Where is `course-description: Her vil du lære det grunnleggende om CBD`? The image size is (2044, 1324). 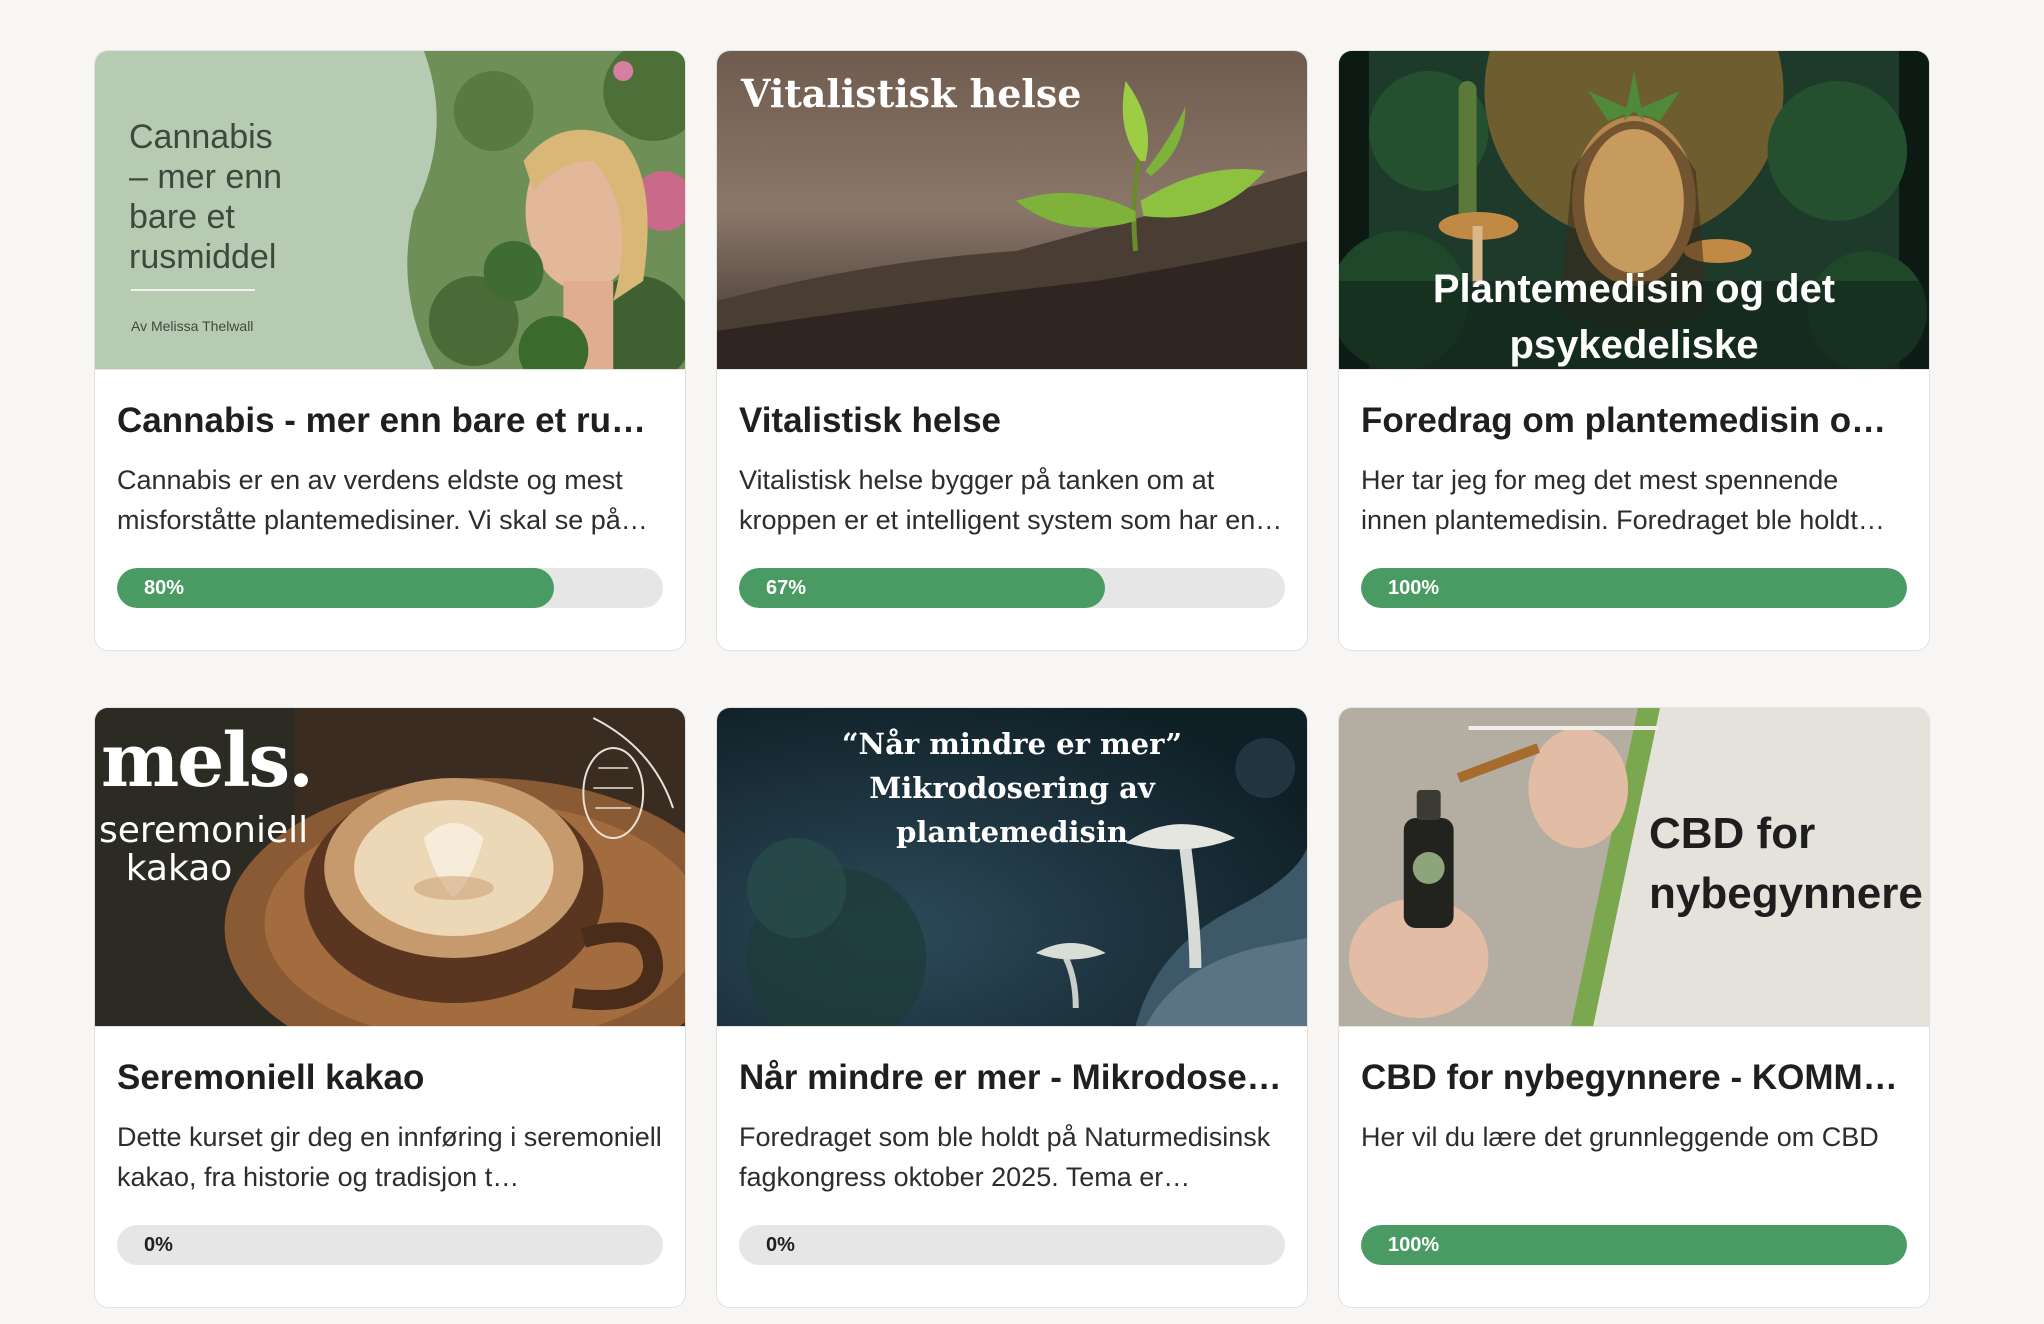 course-description: Her vil du lære det grunnleggende om CBD is located at coordinates (1620, 1137).